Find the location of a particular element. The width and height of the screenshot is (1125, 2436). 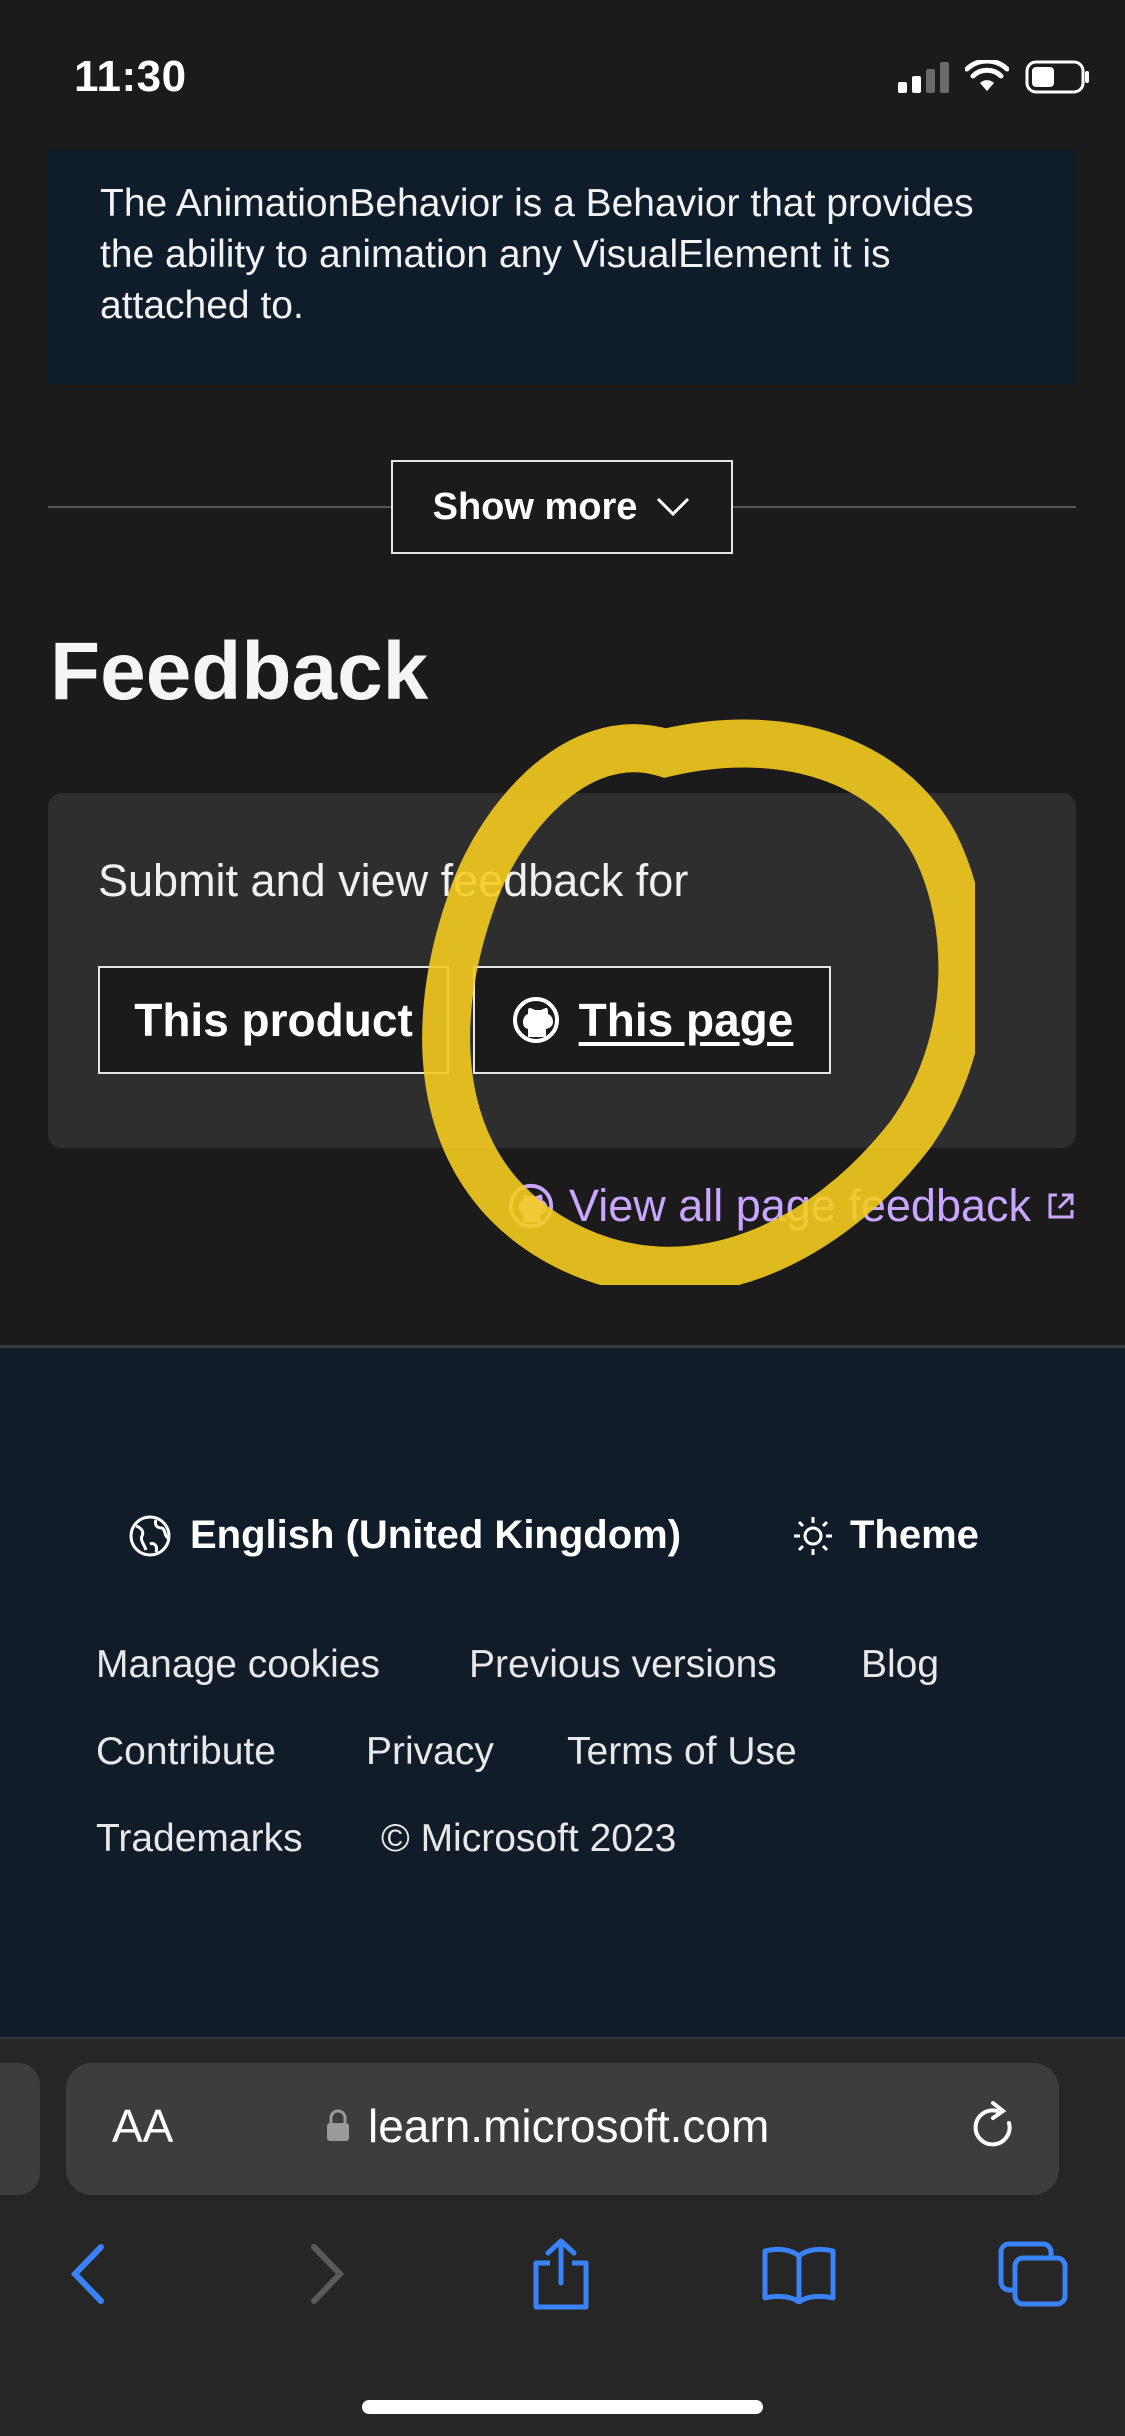

language-label: English (United Kingdom) is located at coordinates (436, 1535).